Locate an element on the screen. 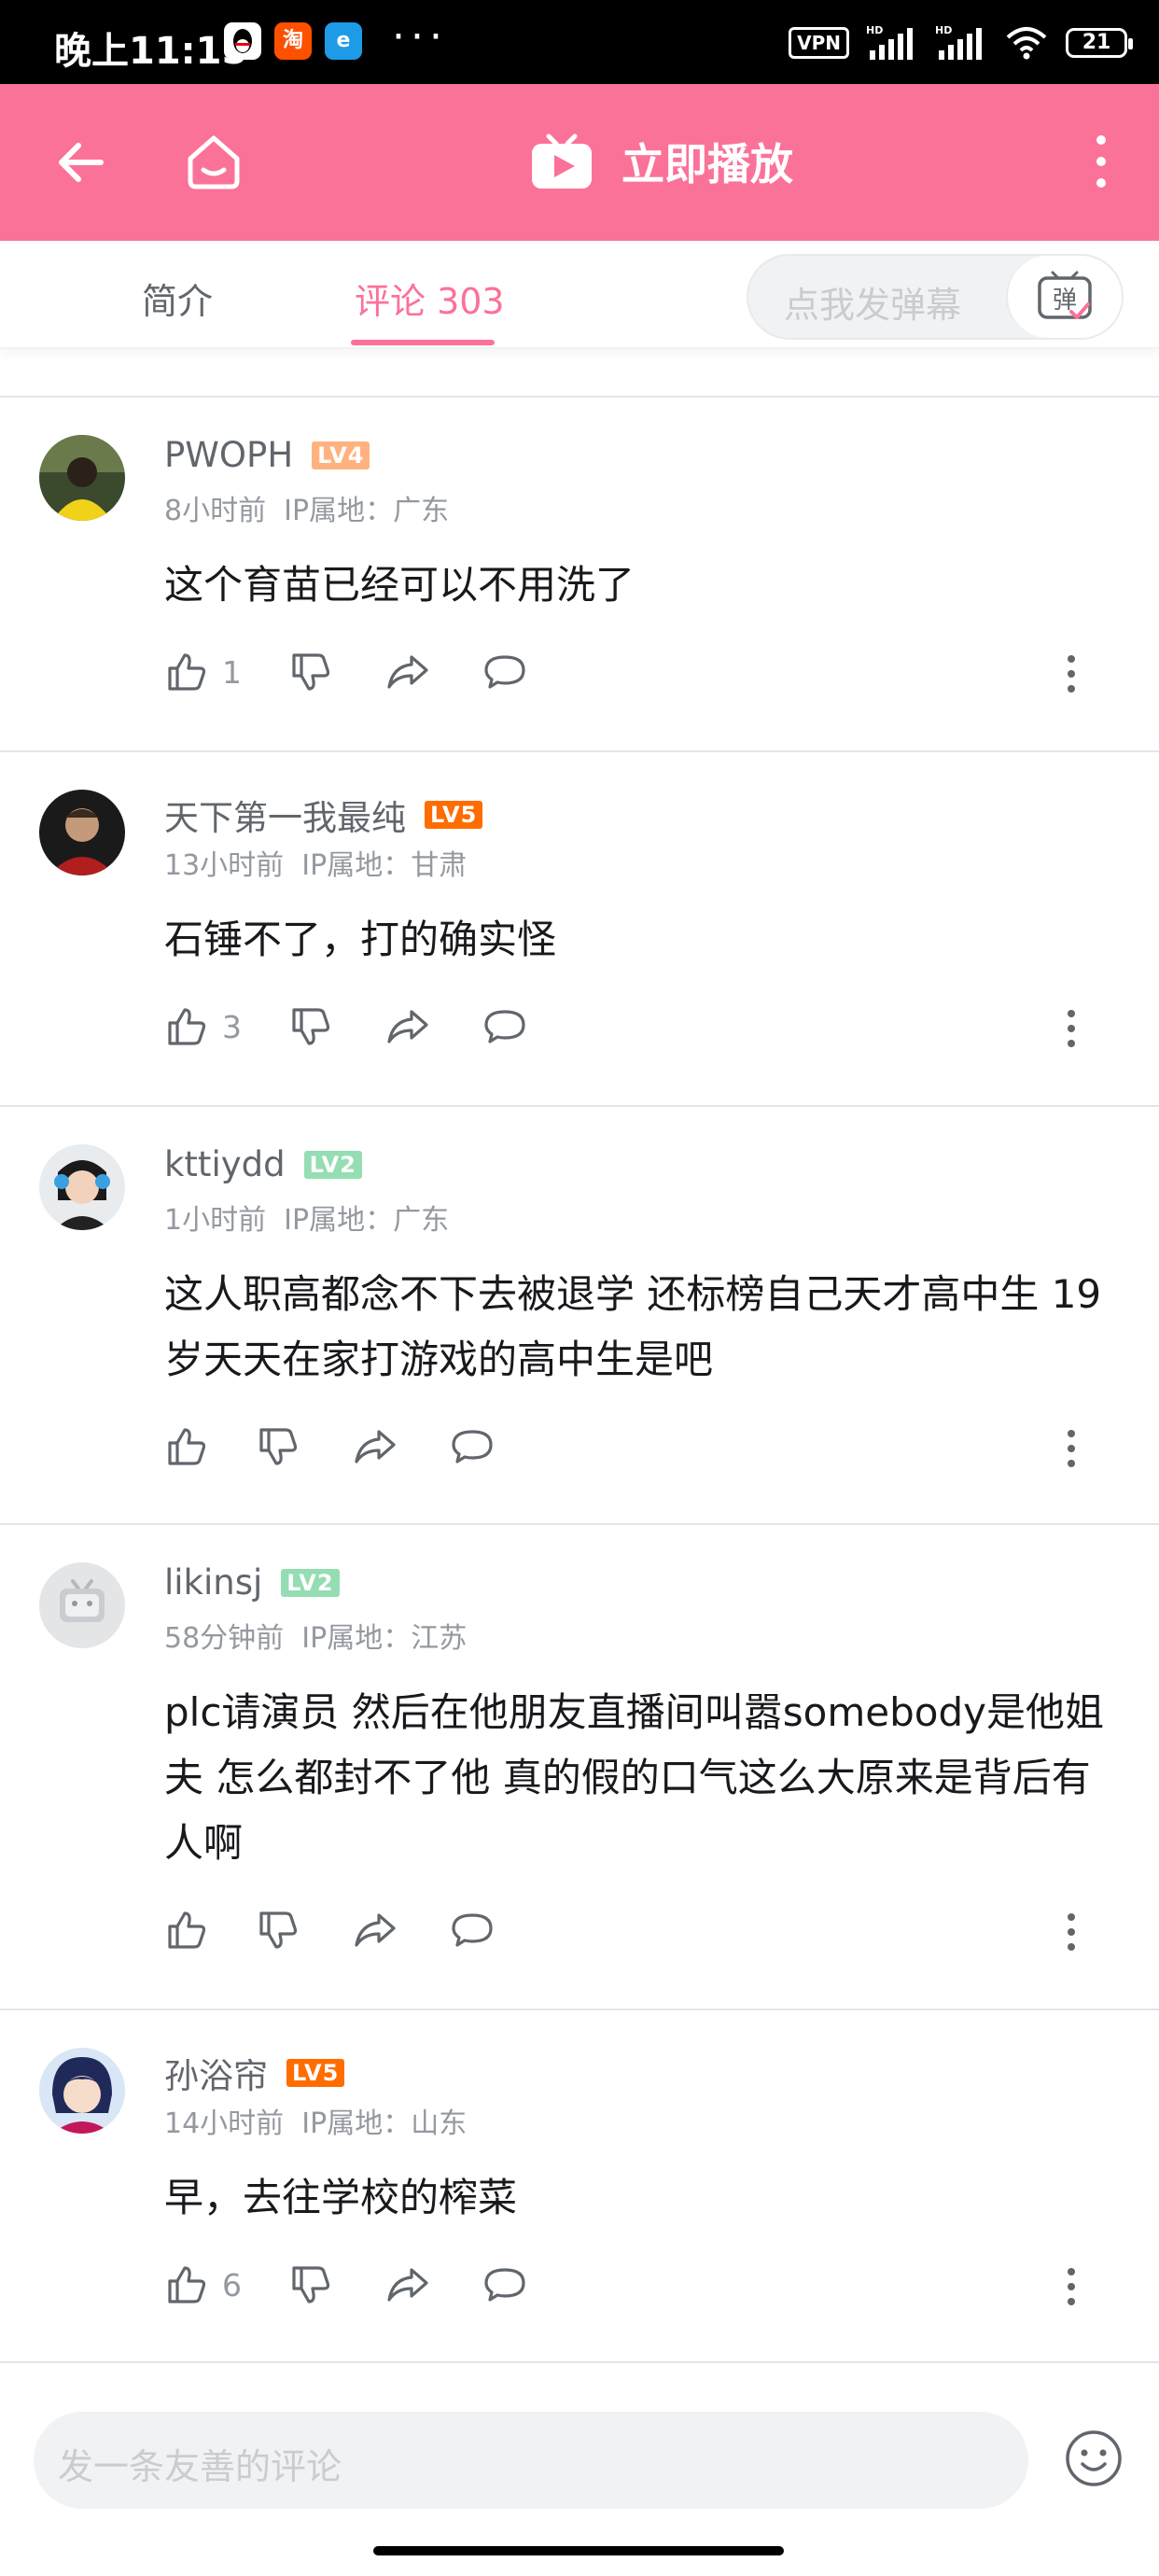 This screenshot has width=1159, height=2576. active-tab-indicator is located at coordinates (423, 342).